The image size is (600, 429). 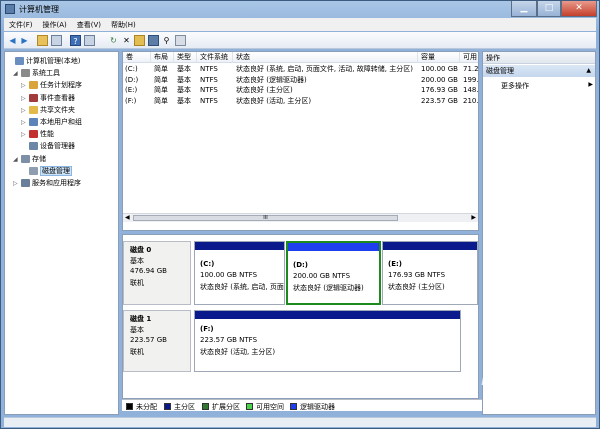 I want to click on legend-unallocated: 未分配, so click(x=141, y=407).